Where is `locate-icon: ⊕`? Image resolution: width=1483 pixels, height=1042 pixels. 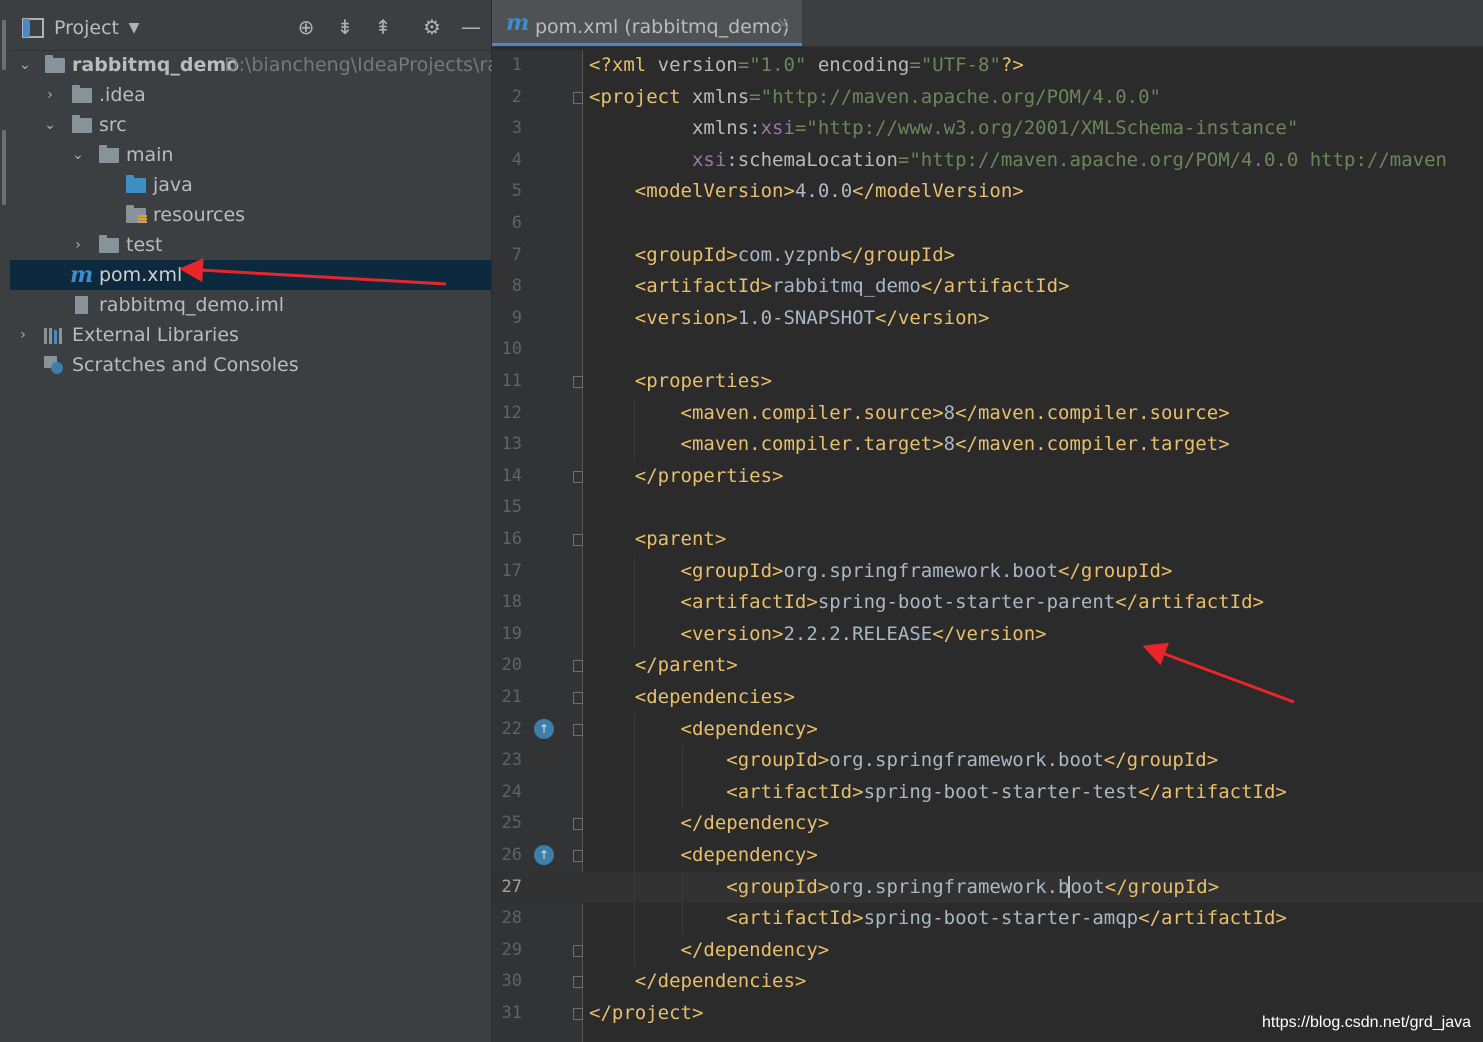
locate-icon: ⊕ is located at coordinates (306, 27).